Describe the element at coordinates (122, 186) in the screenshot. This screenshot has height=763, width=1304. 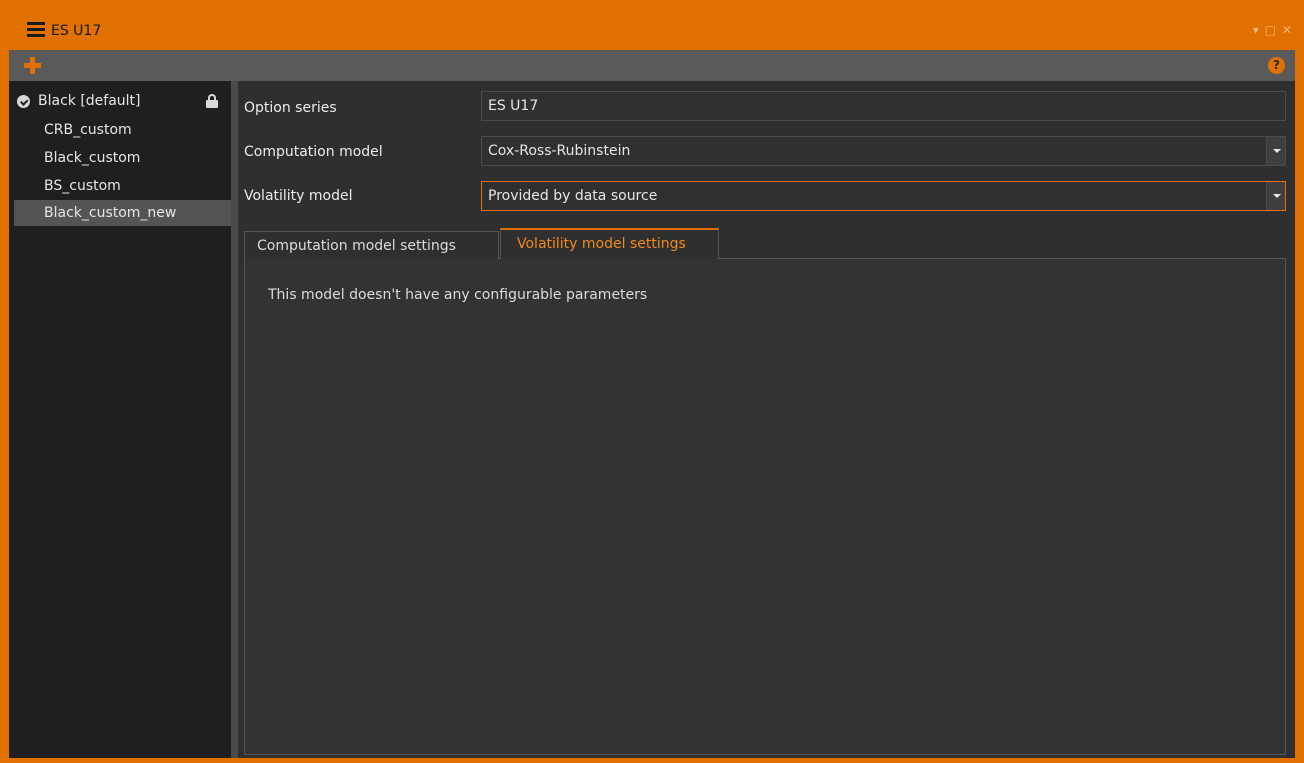
I see `list-item-bs-custom: BS_custom` at that location.